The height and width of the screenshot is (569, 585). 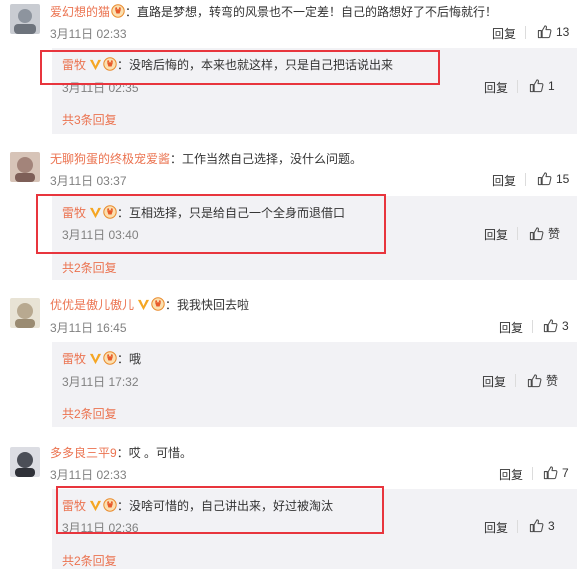 I want to click on sub-reply-line: 雷牧 ：哦, so click(x=101, y=358).